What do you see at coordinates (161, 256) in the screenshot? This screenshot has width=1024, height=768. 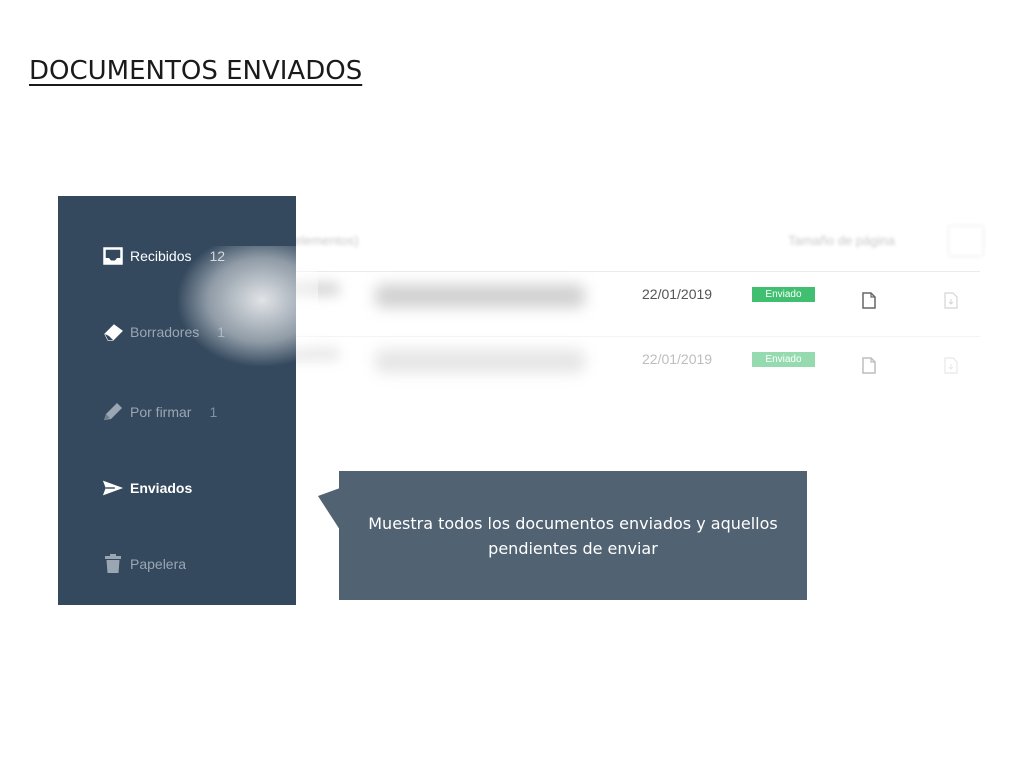 I see `sidebar-item-label: Recibidos` at bounding box center [161, 256].